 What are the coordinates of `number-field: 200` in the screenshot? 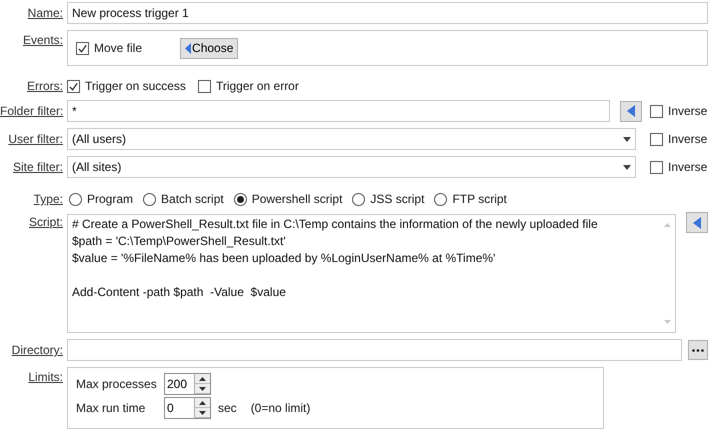 It's located at (179, 384).